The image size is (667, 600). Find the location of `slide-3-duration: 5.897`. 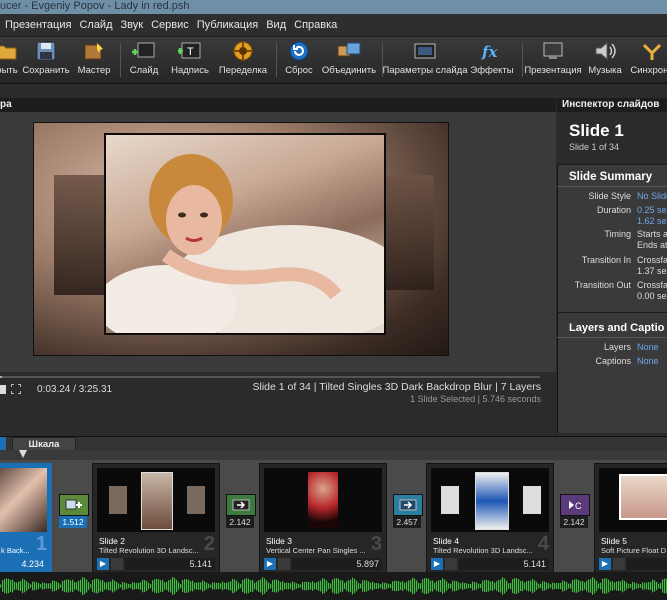

slide-3-duration: 5.897 is located at coordinates (337, 564).